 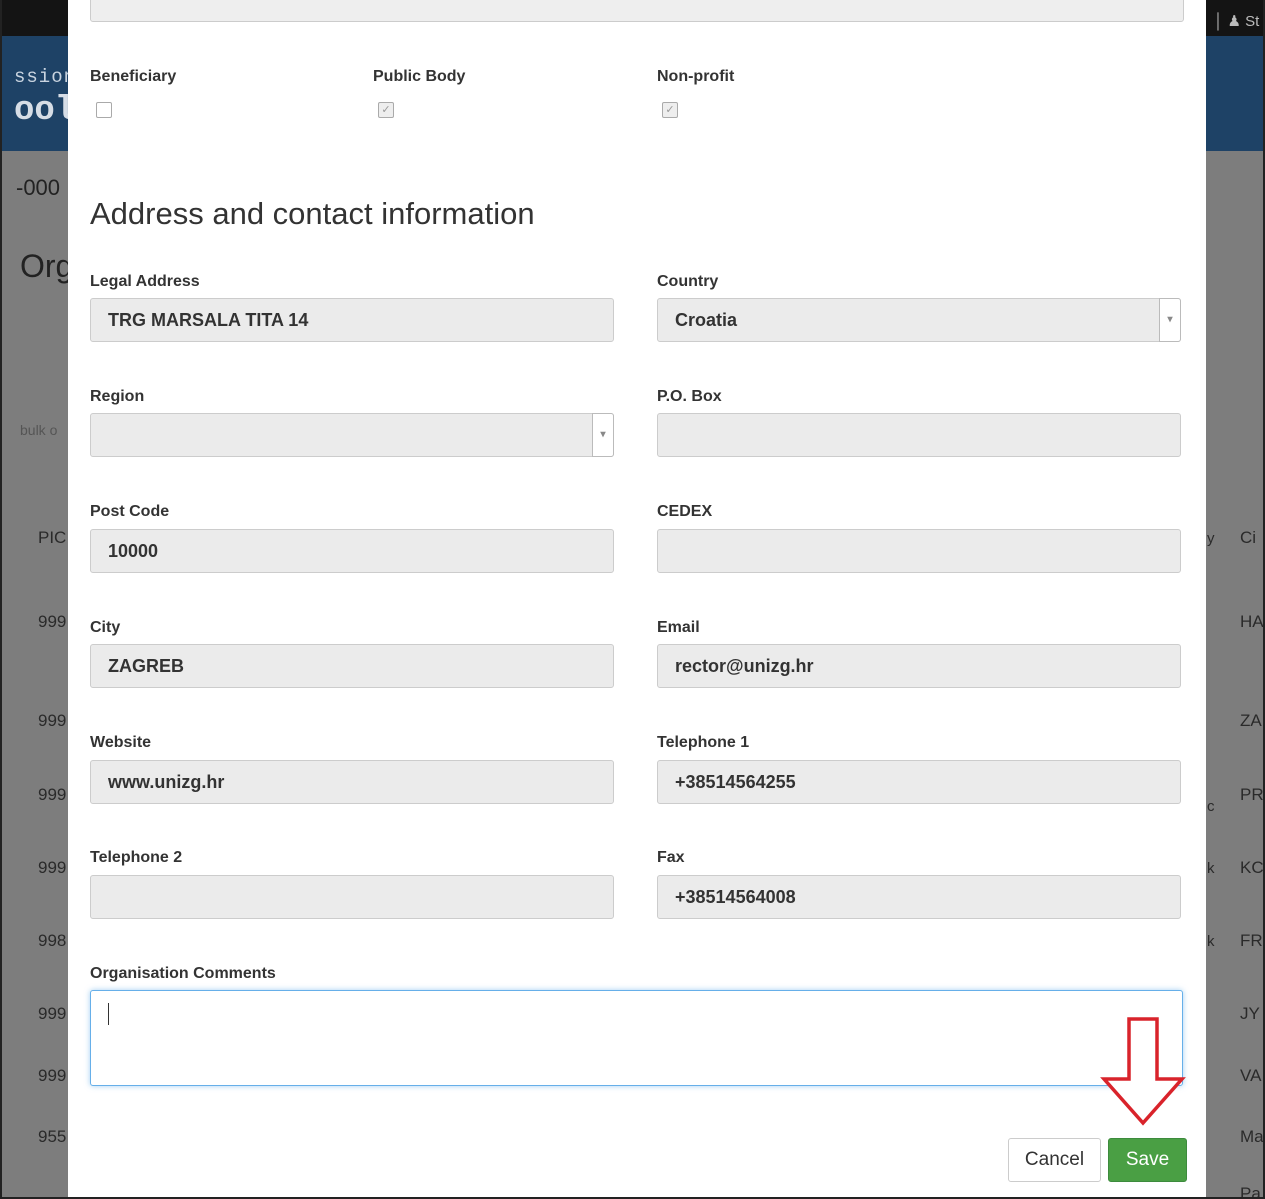 What do you see at coordinates (1252, 867) in the screenshot?
I see `background-cell: KC` at bounding box center [1252, 867].